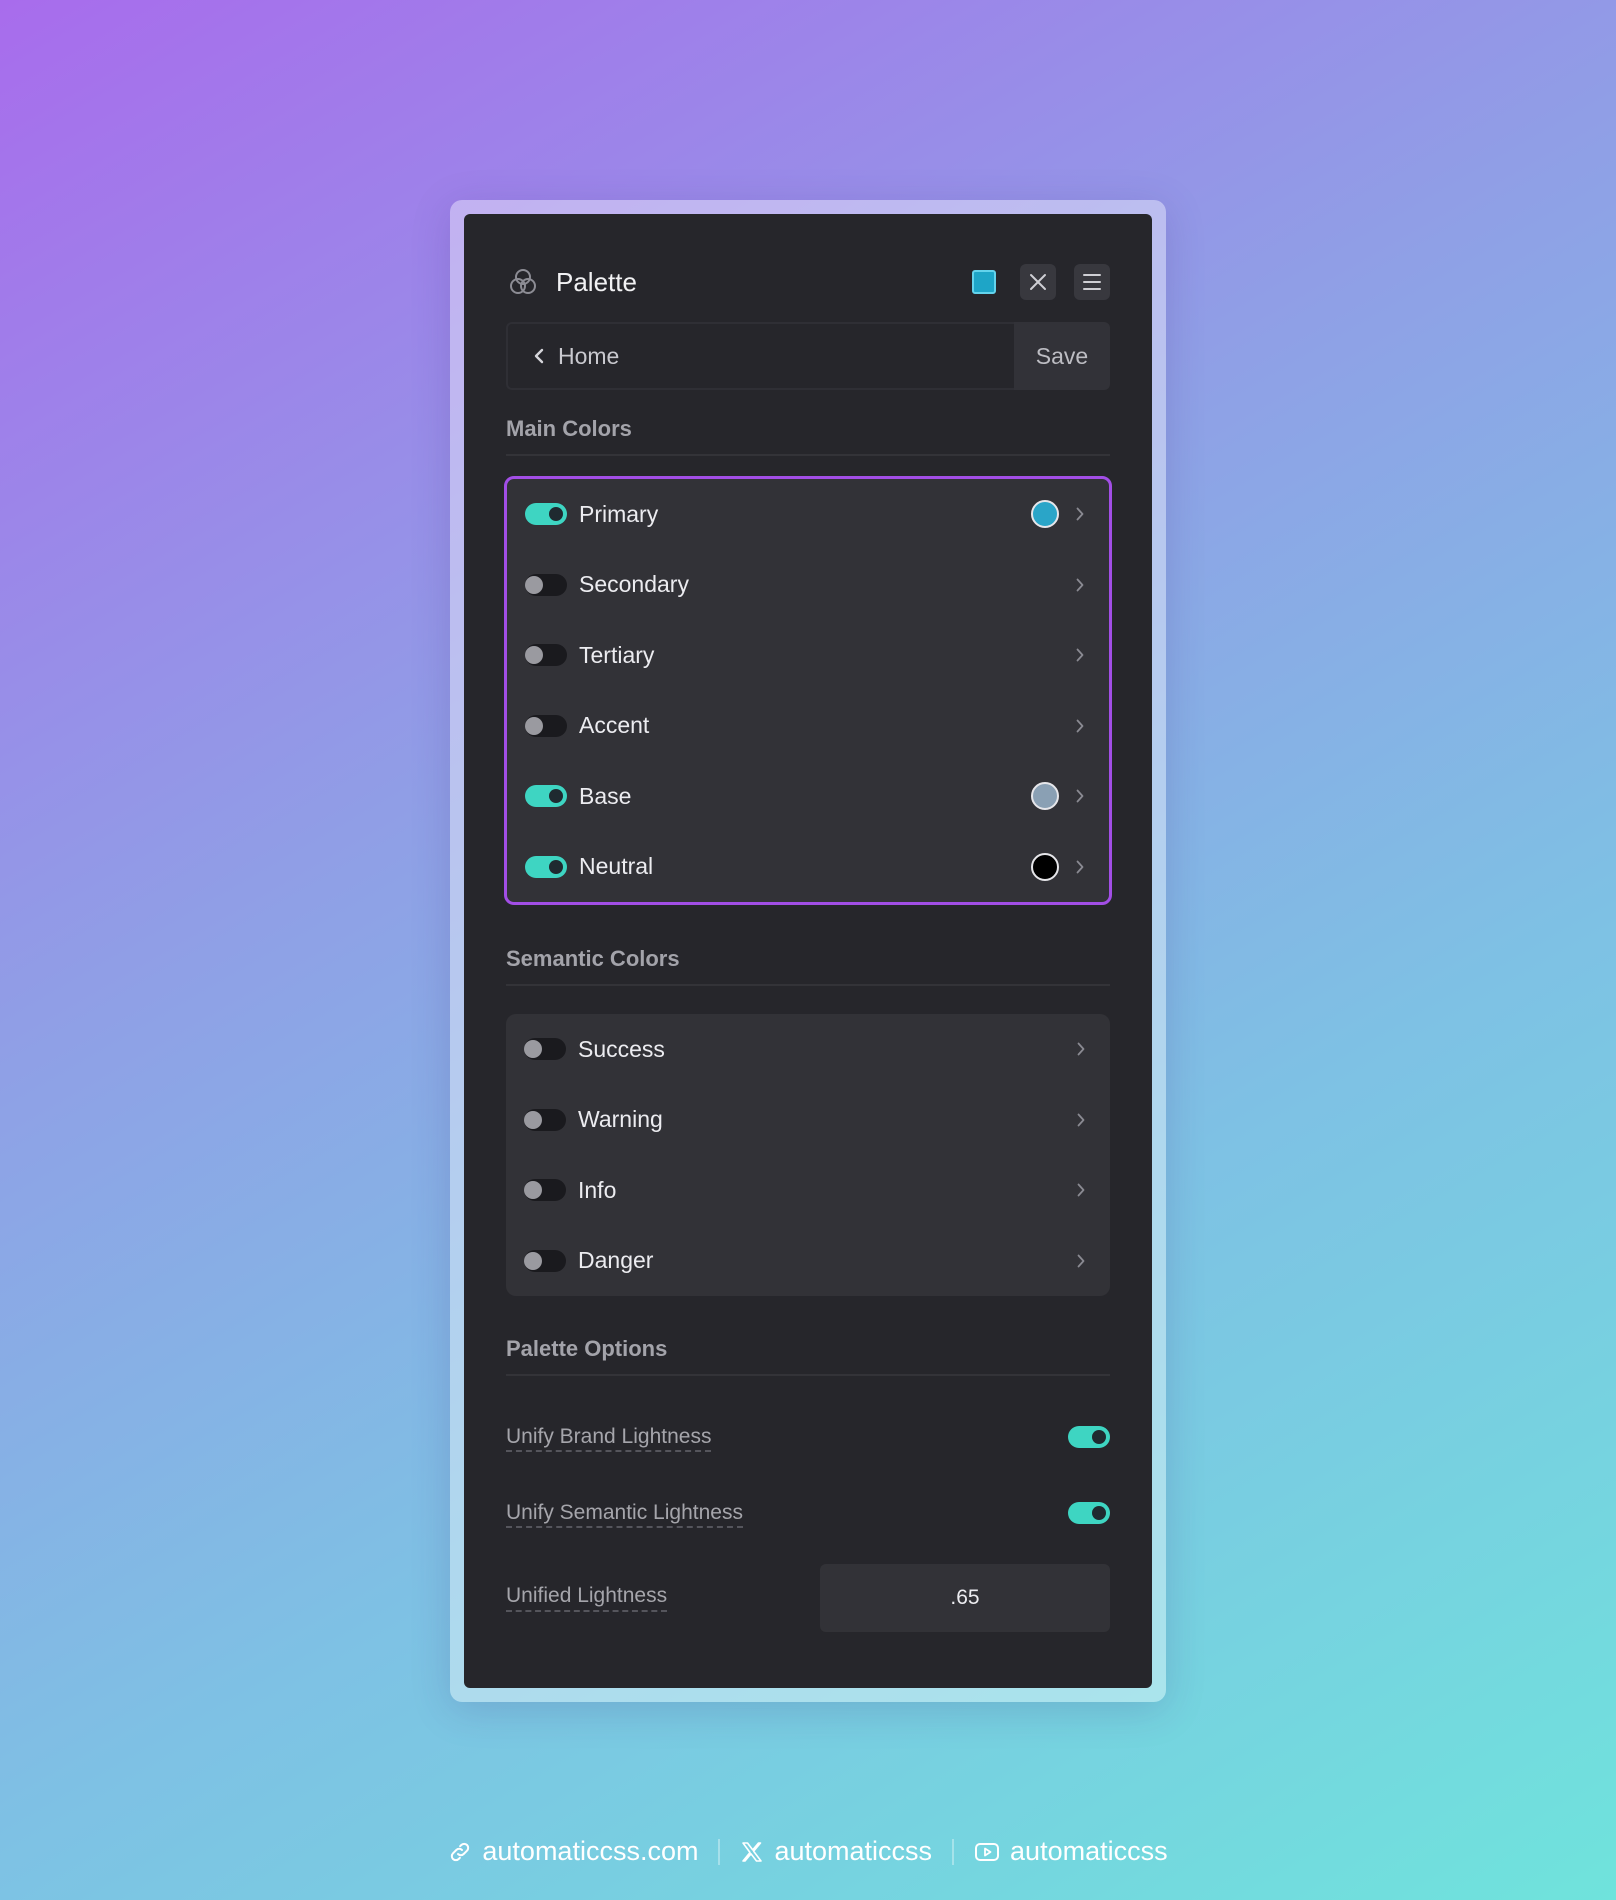 This screenshot has height=1900, width=1616. Describe the element at coordinates (808, 1120) in the screenshot. I see `color-row-warning: Warning` at that location.